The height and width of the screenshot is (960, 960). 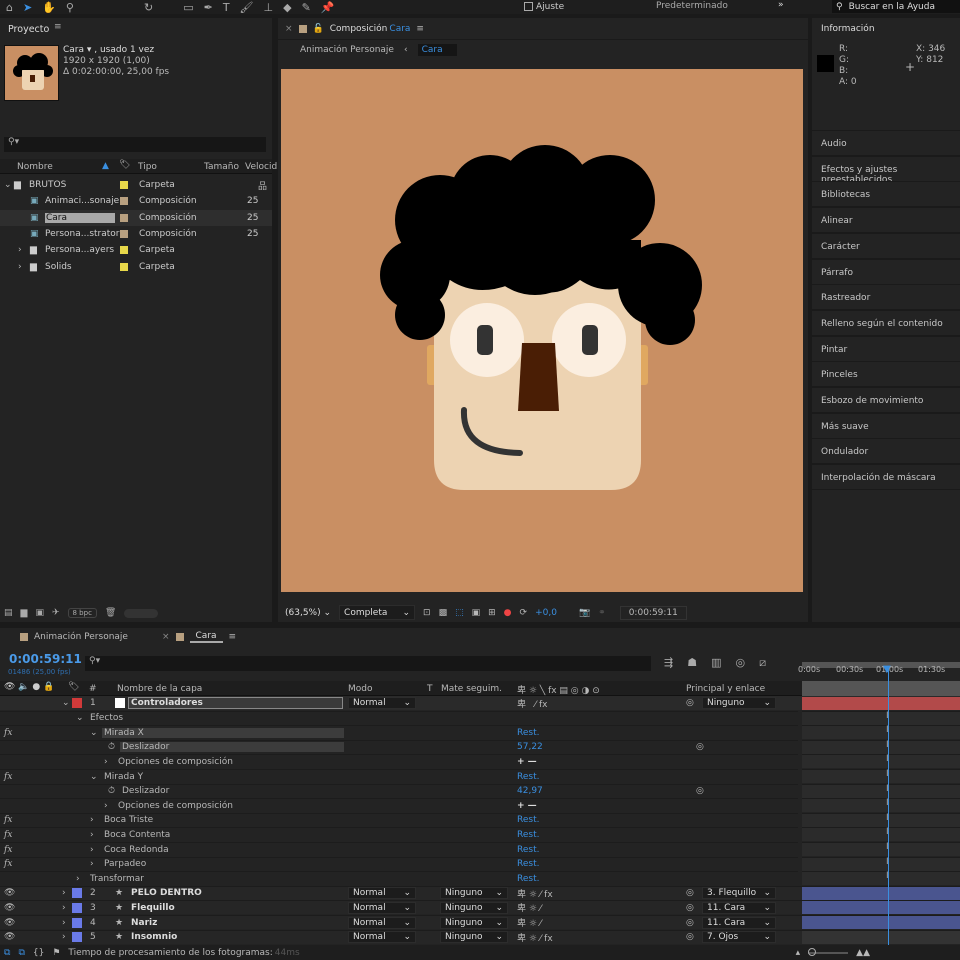 What do you see at coordinates (725, 689) in the screenshot?
I see `col-parent: Principal y enlace` at bounding box center [725, 689].